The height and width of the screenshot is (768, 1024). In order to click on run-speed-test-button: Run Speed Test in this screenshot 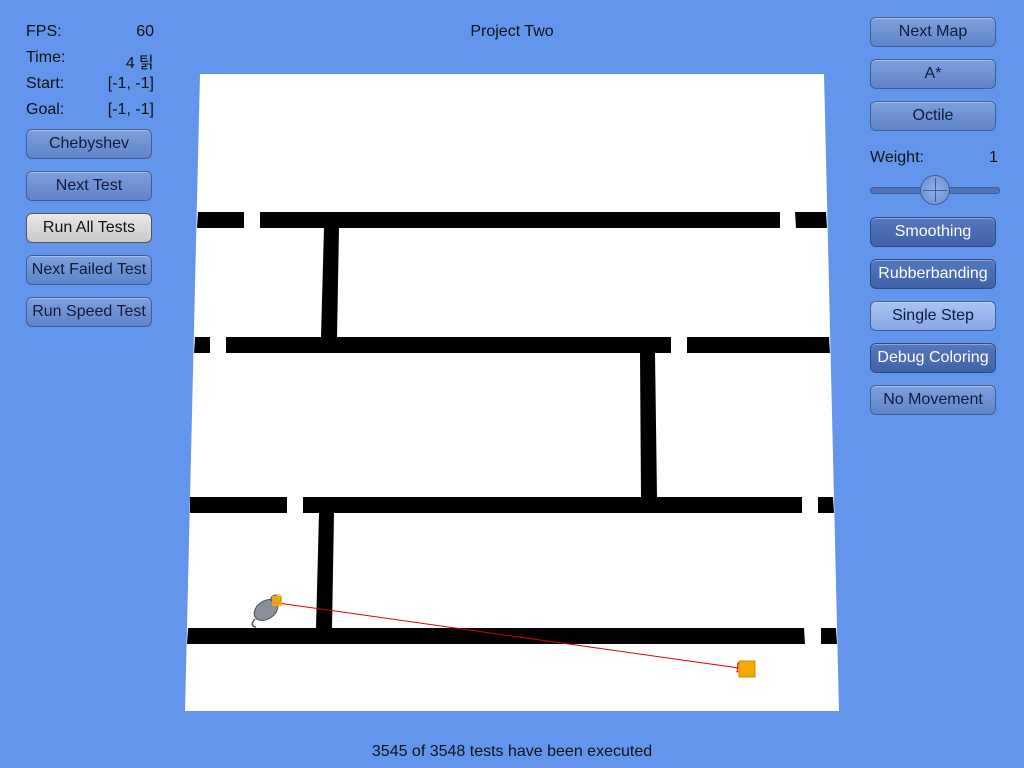, I will do `click(89, 312)`.